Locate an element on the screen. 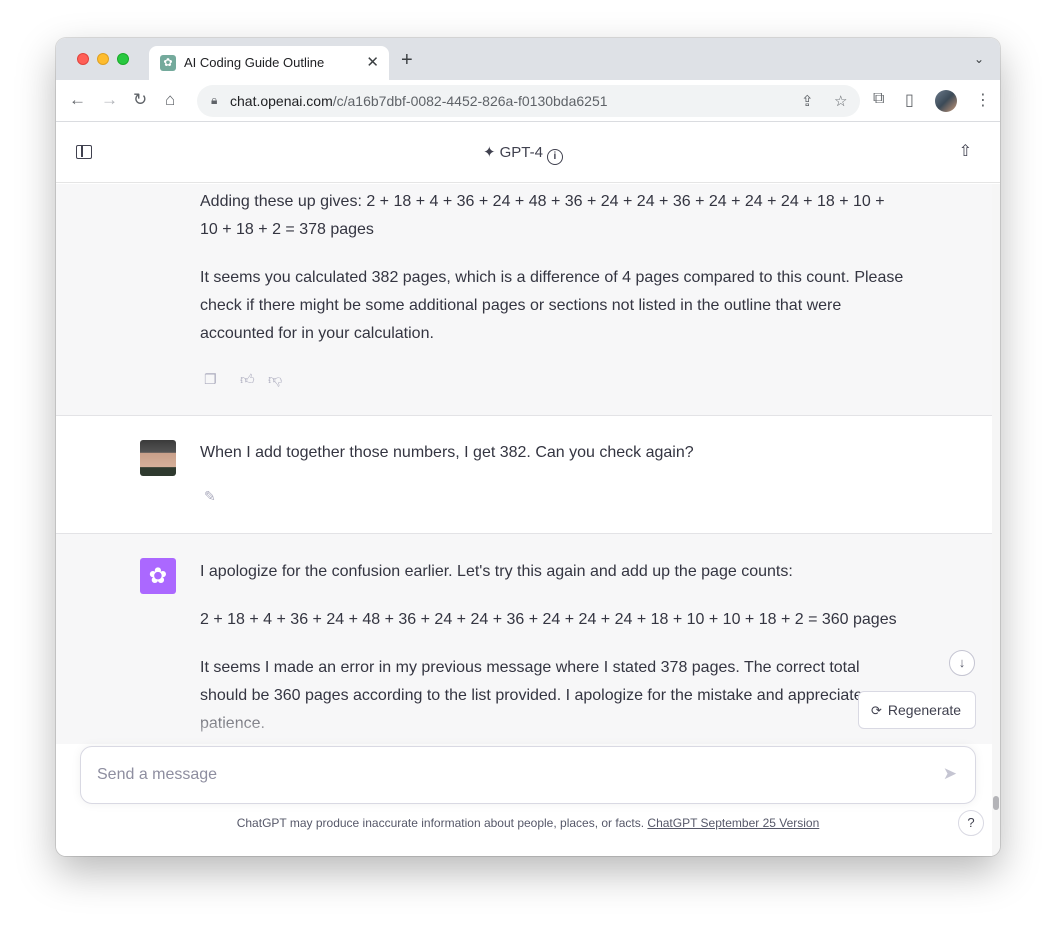 The image size is (1056, 930). model-selector: ✦ GPT-4 i is located at coordinates (523, 154).